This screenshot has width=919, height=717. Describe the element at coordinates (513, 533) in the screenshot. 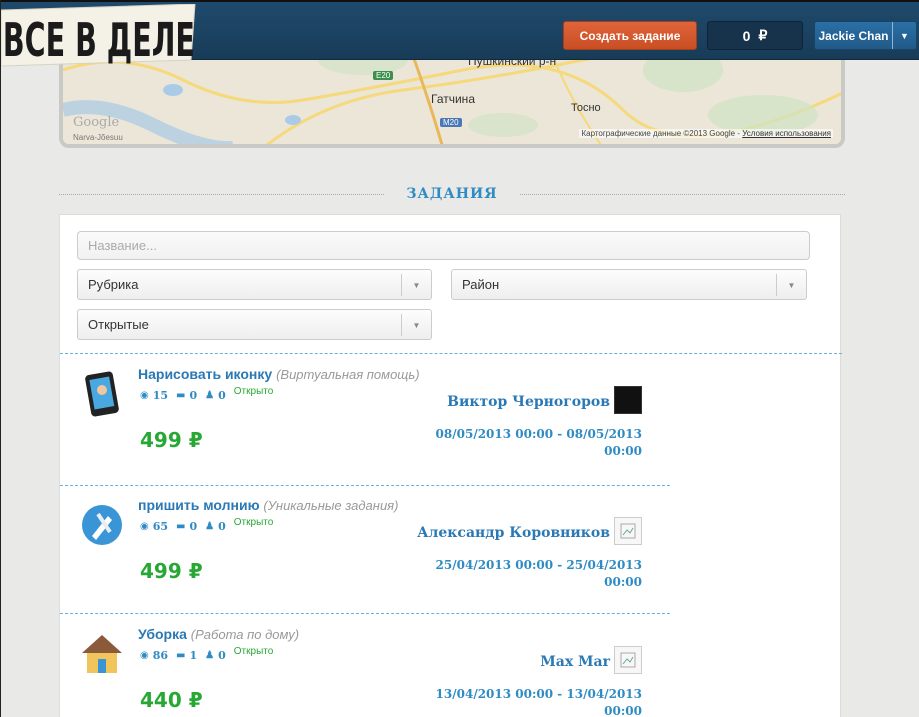

I see `author-link: Александр Коровников` at that location.